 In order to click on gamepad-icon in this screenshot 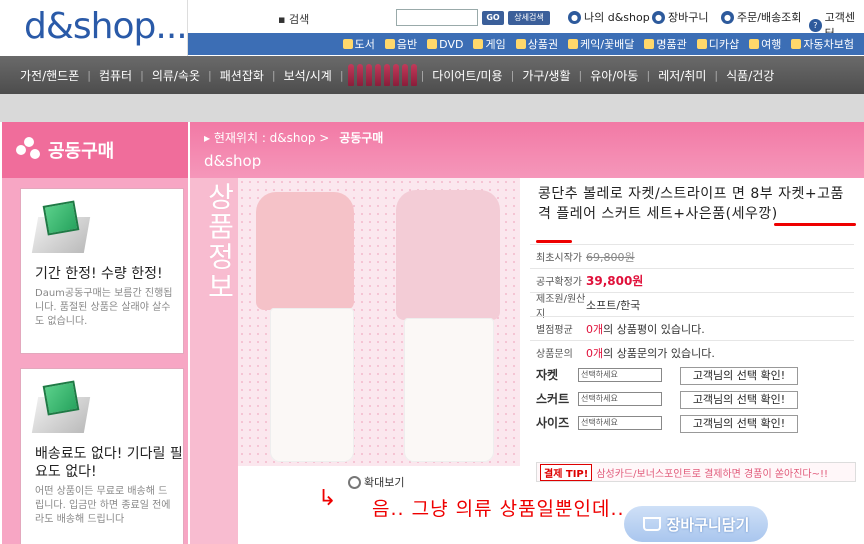, I will do `click(478, 44)`.